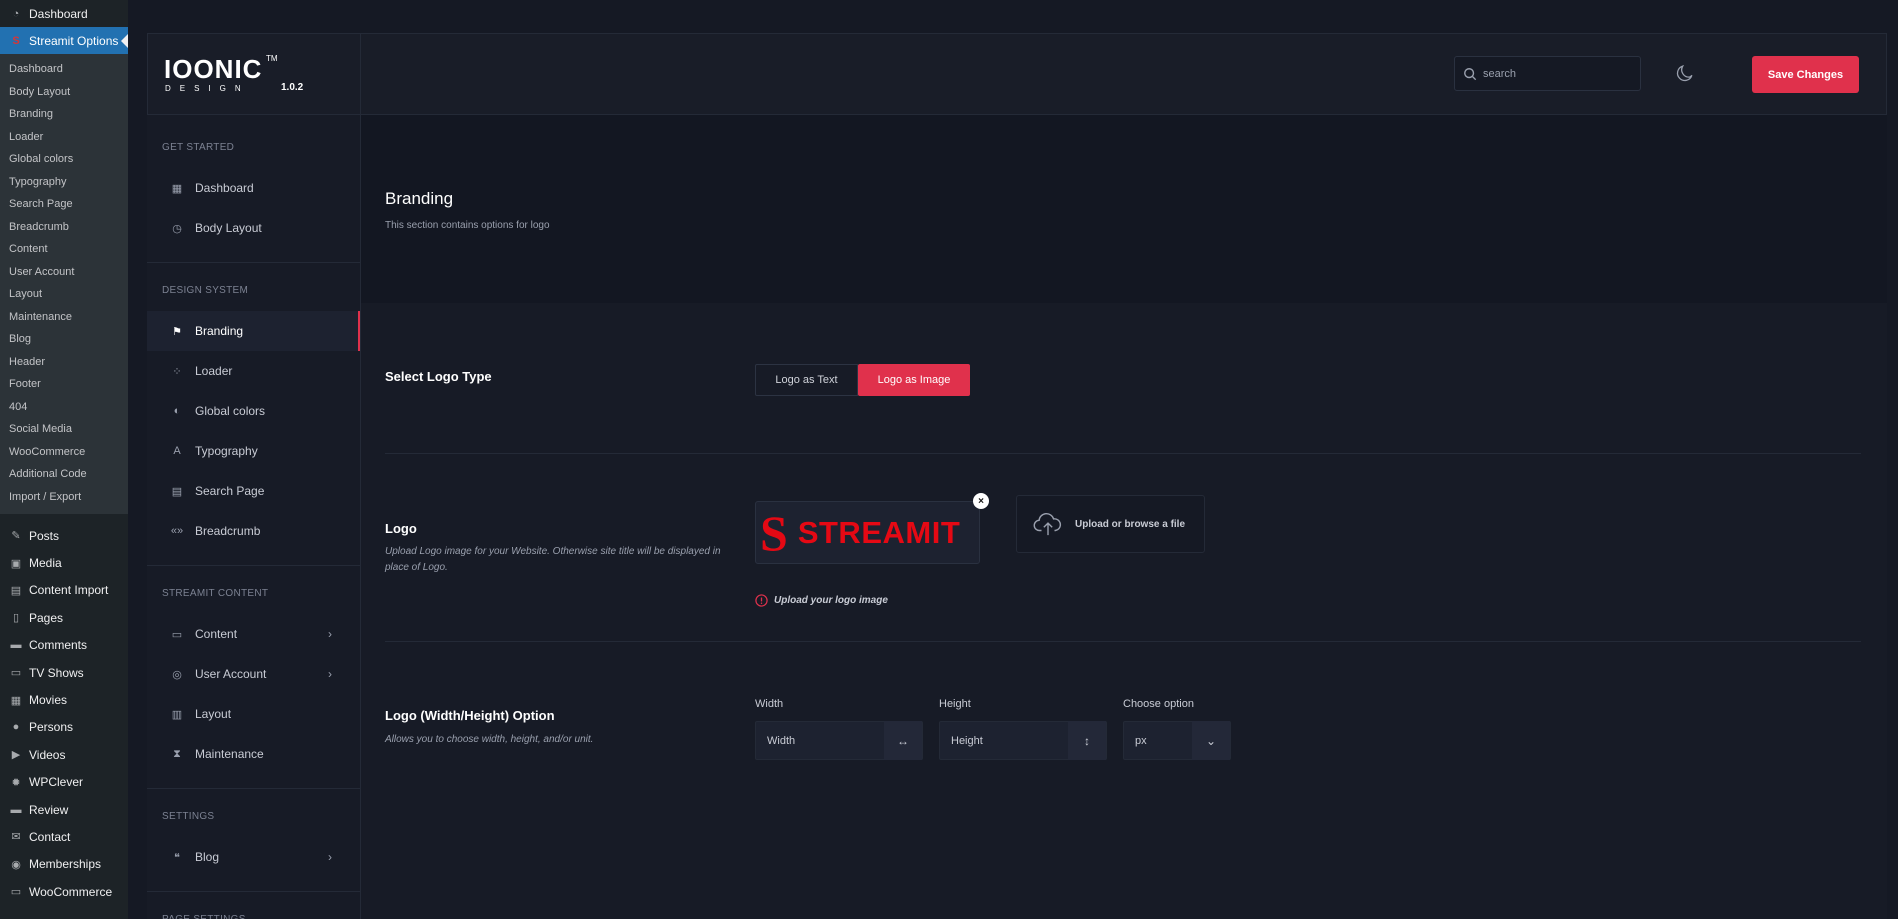 Image resolution: width=1898 pixels, height=919 pixels. I want to click on unit-select: px ⌄, so click(1177, 740).